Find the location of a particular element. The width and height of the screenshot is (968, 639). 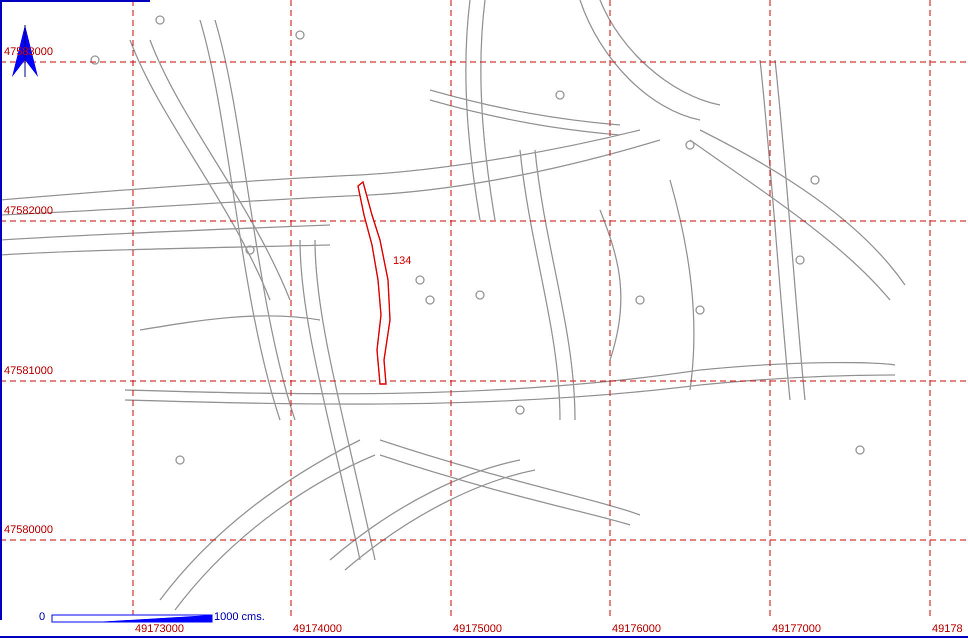

grid-coordinate-label: 47582000 is located at coordinates (28, 211).